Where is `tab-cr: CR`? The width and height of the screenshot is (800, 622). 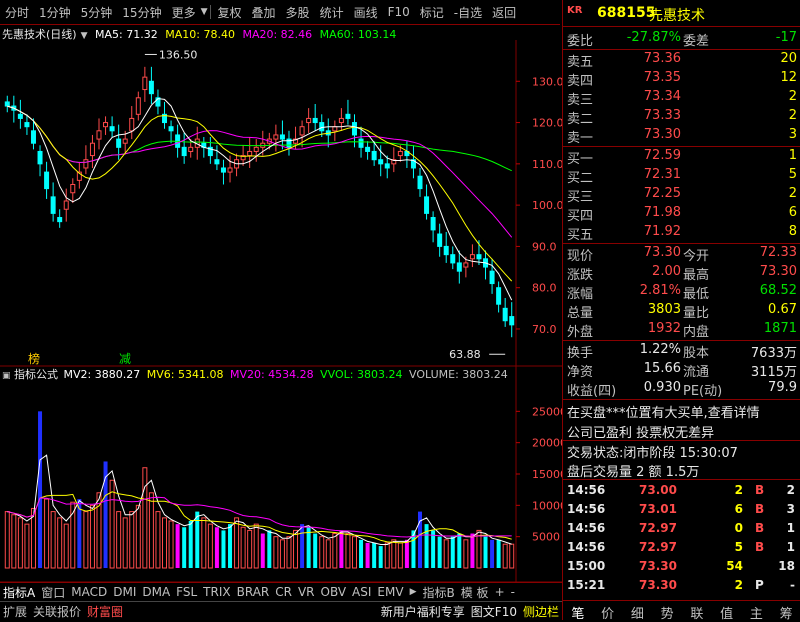 tab-cr: CR is located at coordinates (283, 592).